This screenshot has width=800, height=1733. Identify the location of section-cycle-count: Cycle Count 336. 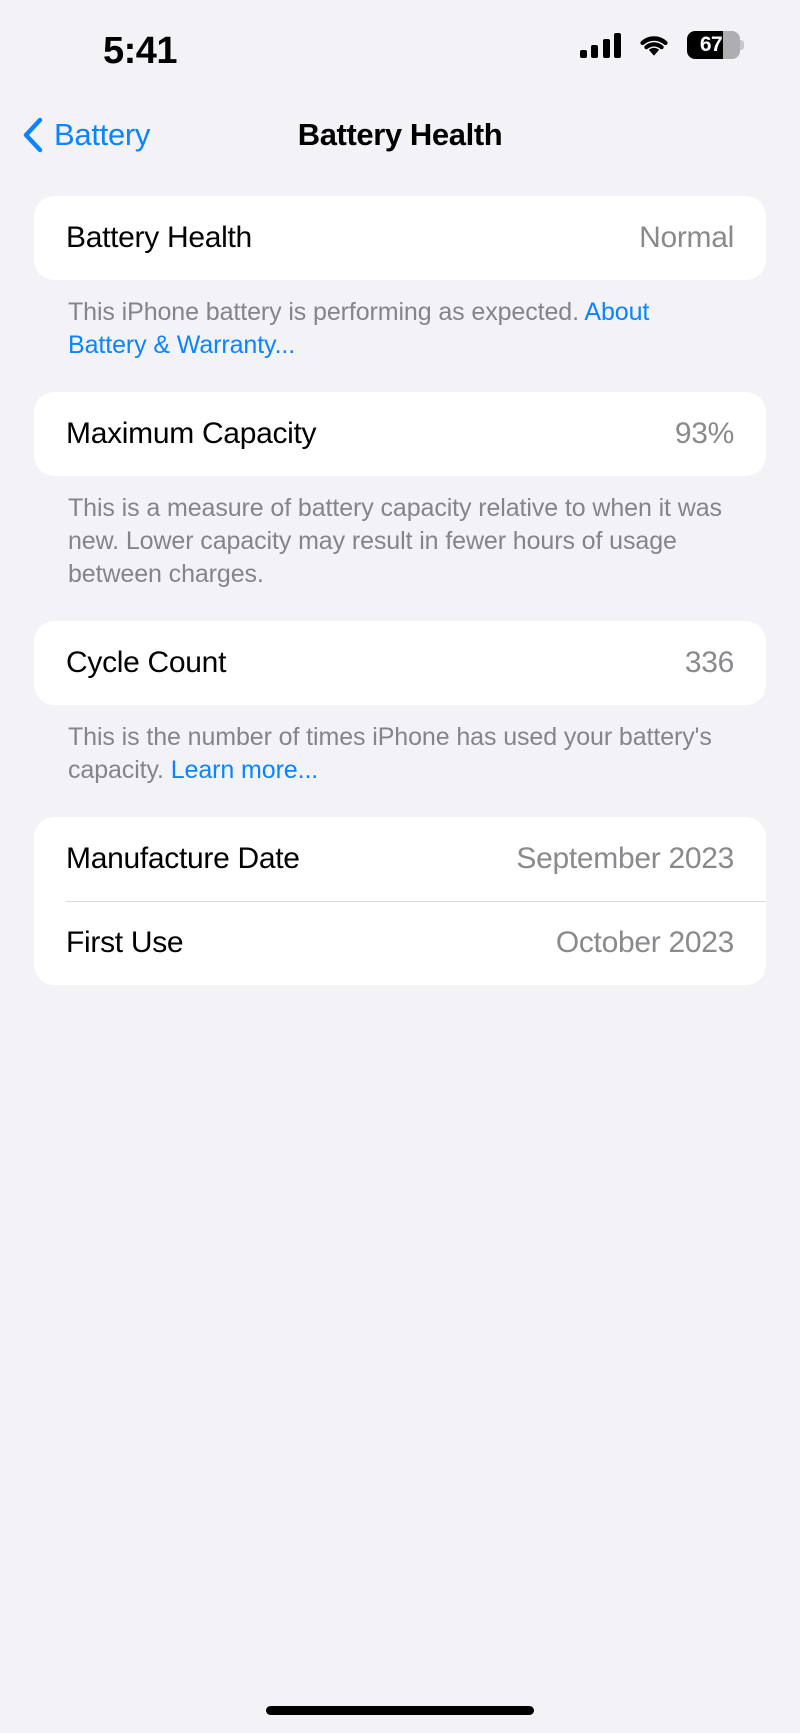
(400, 663).